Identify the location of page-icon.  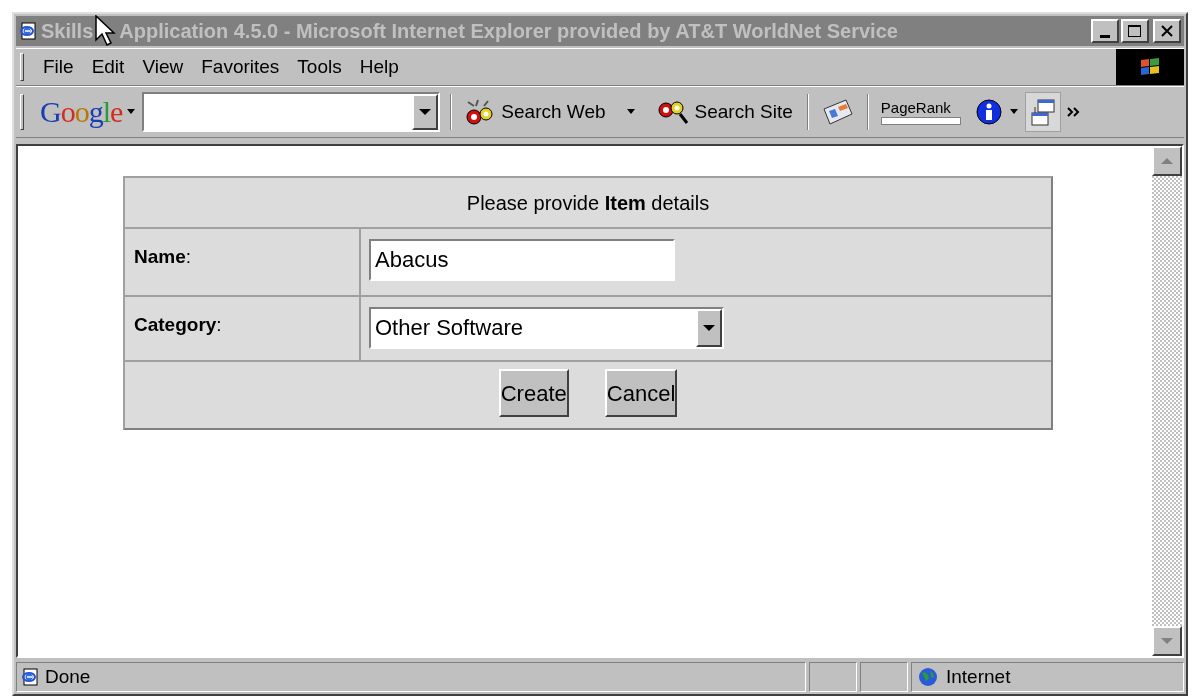
(30, 677).